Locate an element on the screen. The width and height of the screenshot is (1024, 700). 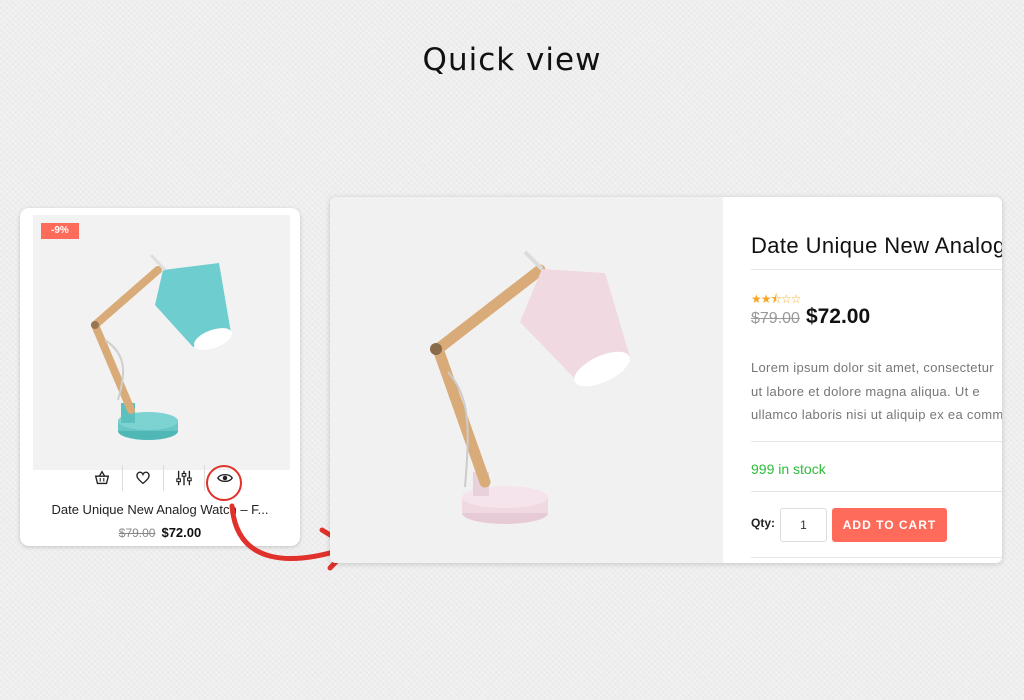
add-to-cart-action is located at coordinates (102, 478).